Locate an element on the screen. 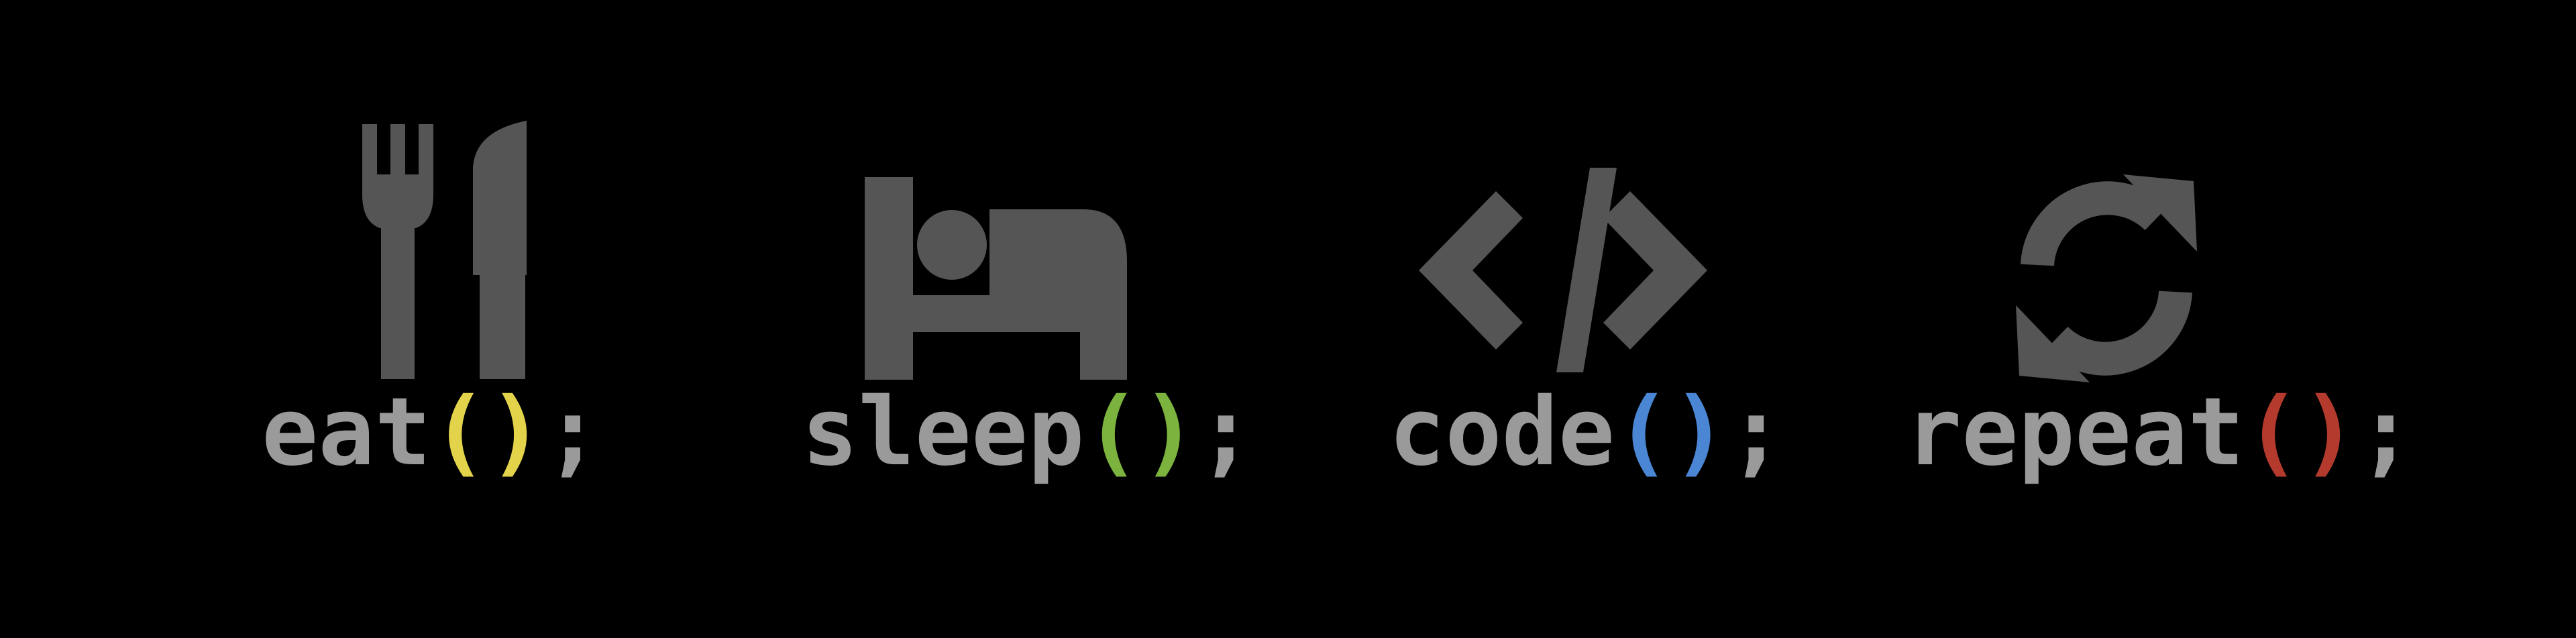  code-icon is located at coordinates (1563, 270).